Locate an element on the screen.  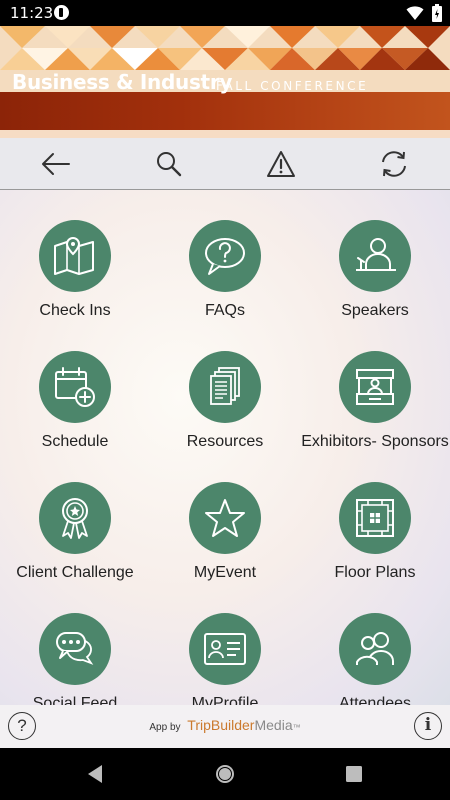
question-bubble-icon is located at coordinates (225, 256).